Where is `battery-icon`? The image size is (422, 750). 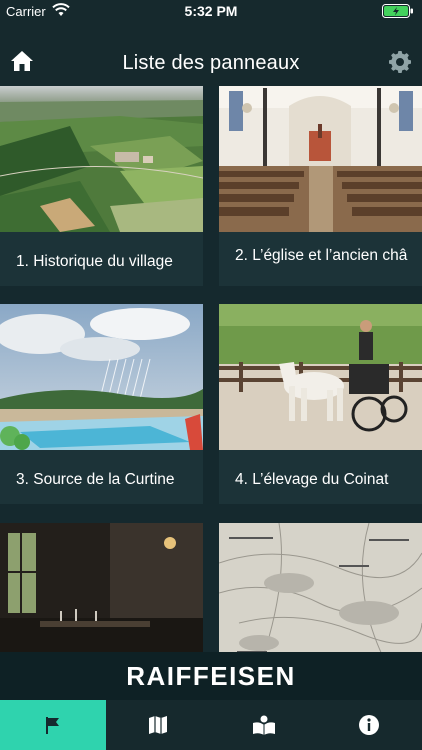 battery-icon is located at coordinates (397, 11).